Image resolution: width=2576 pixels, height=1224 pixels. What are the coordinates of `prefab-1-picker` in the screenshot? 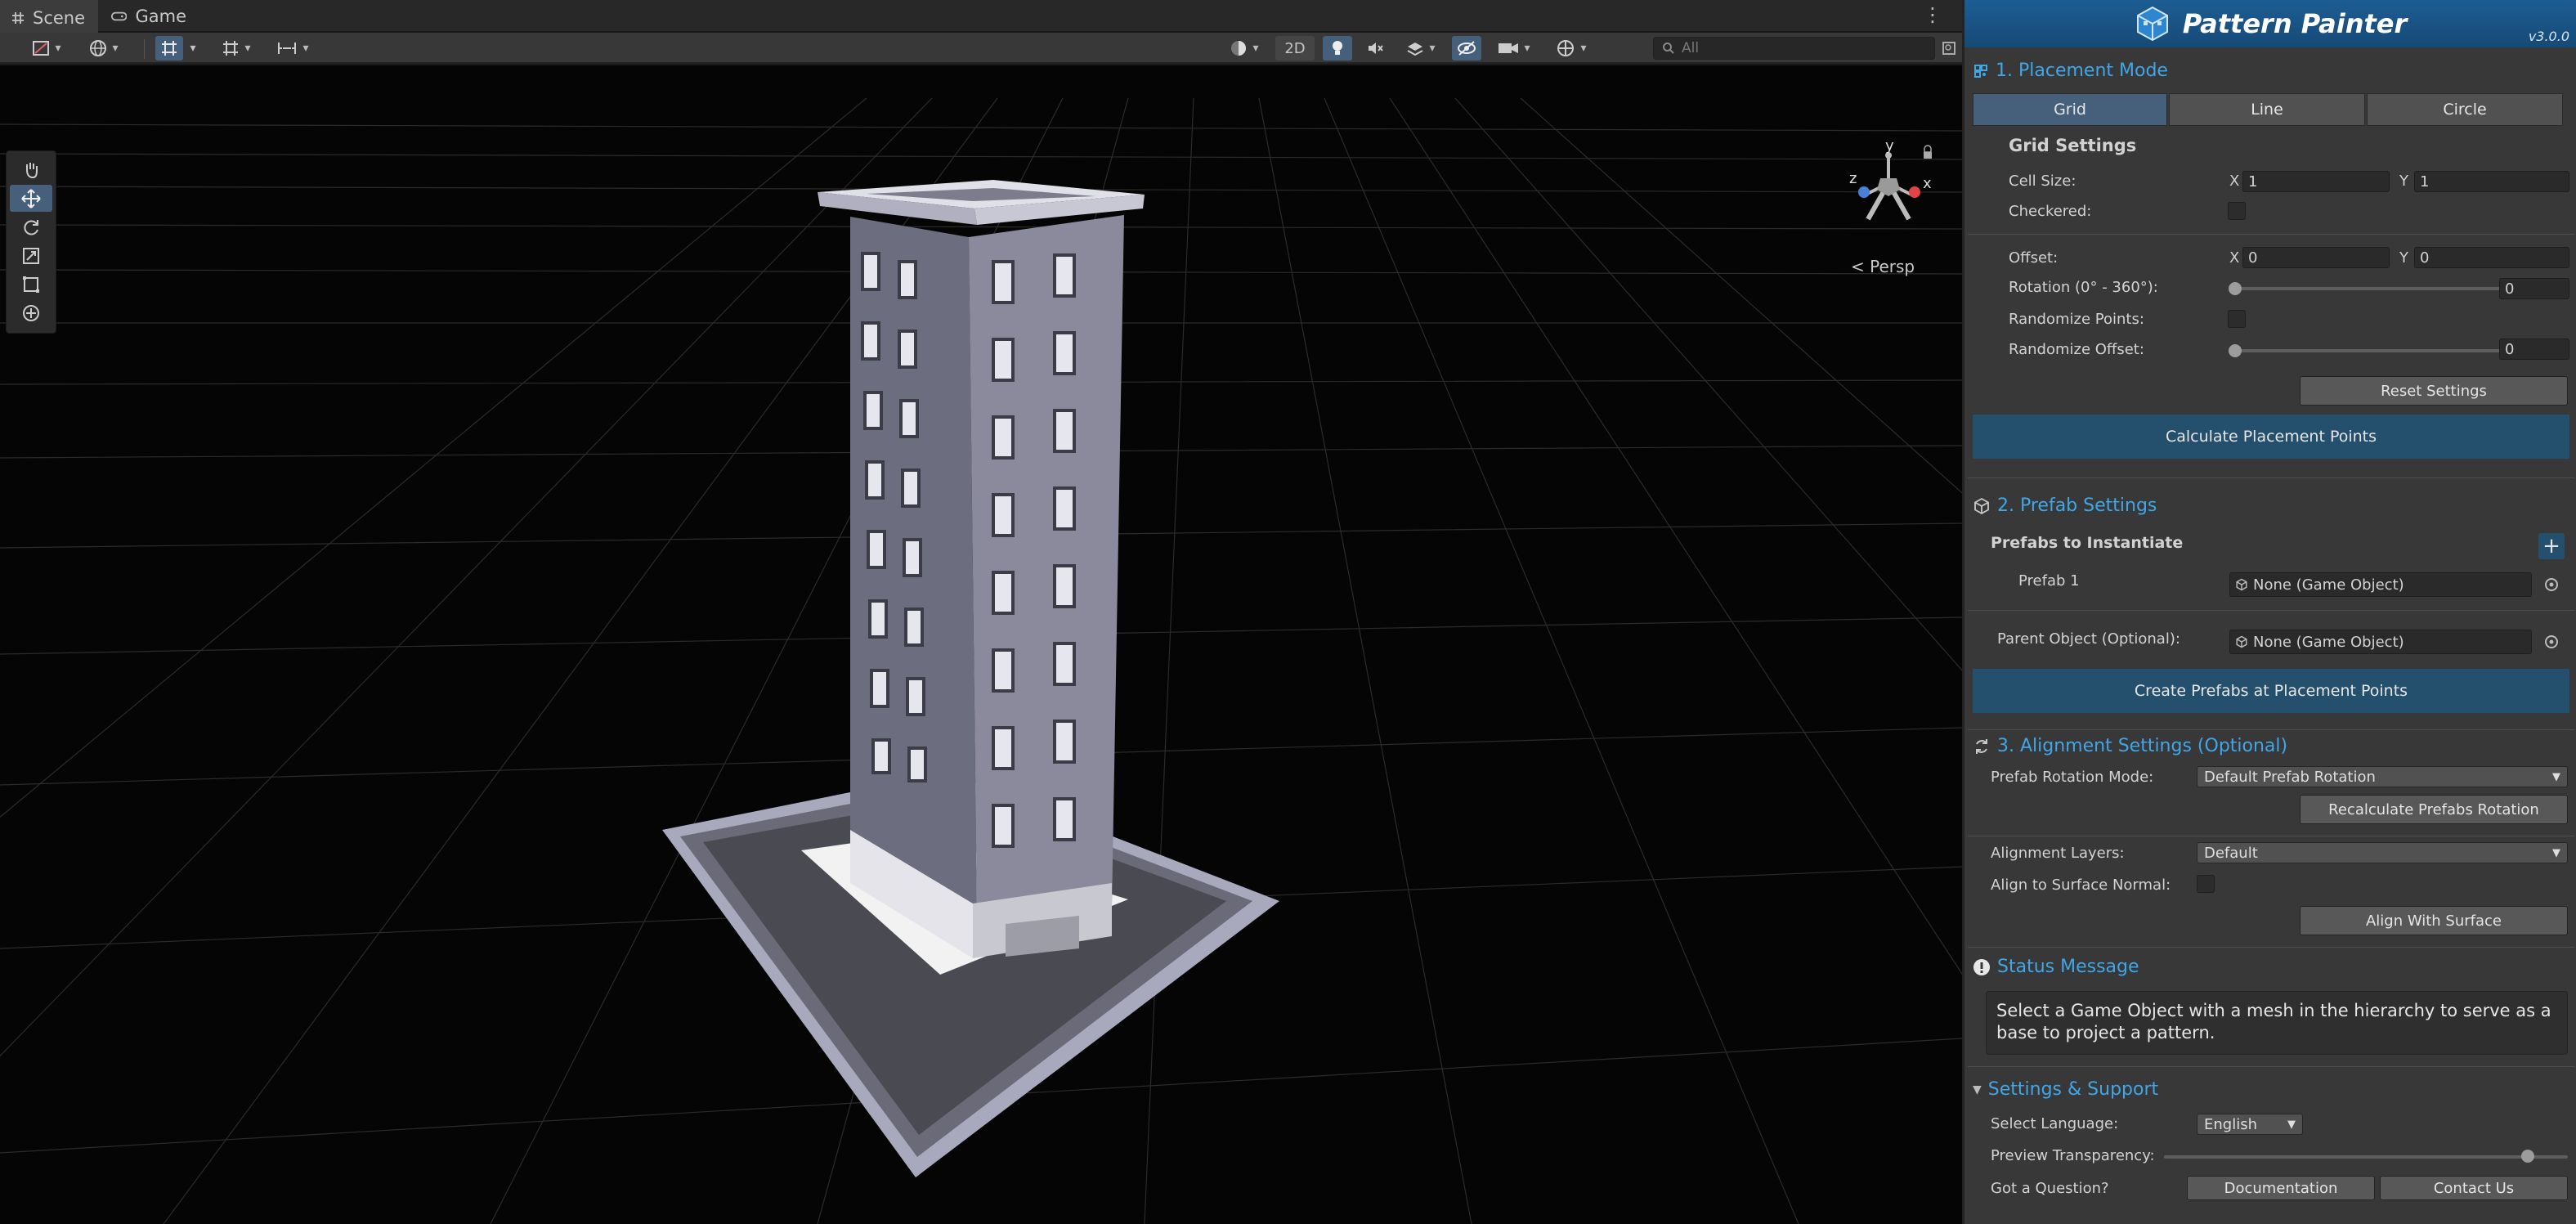 It's located at (2552, 585).